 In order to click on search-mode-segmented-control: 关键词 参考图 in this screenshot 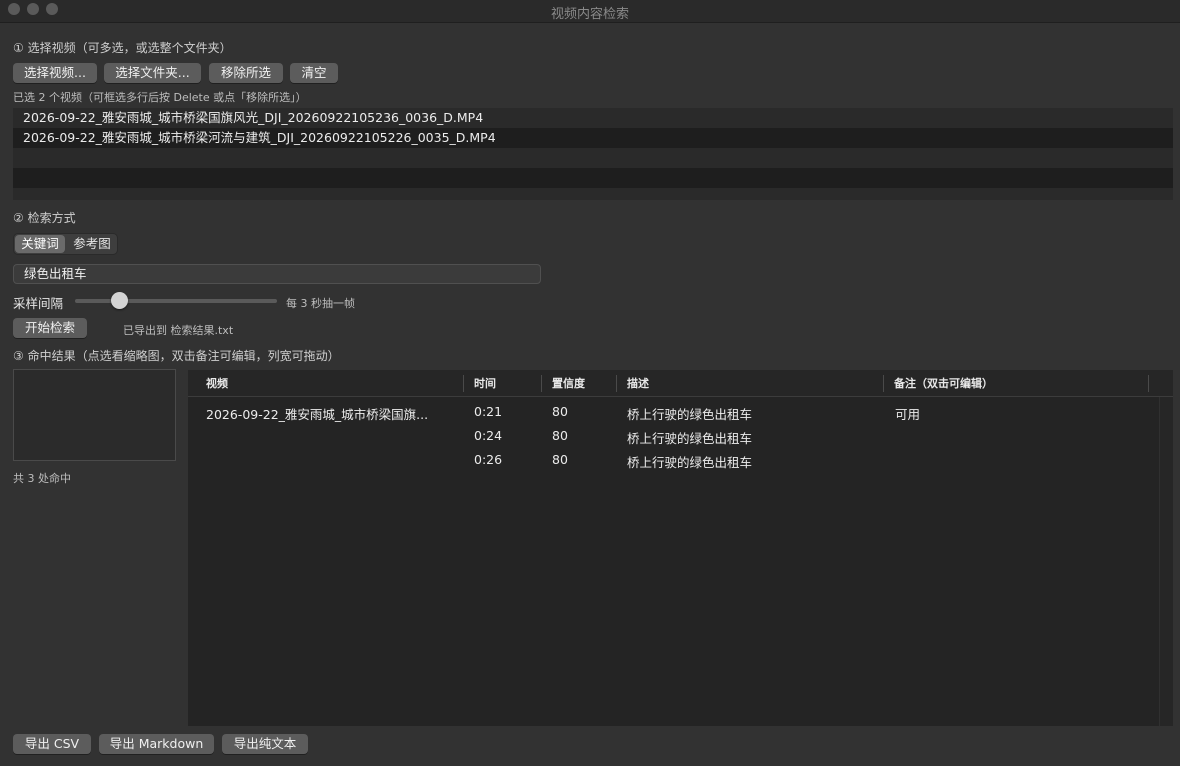, I will do `click(65, 244)`.